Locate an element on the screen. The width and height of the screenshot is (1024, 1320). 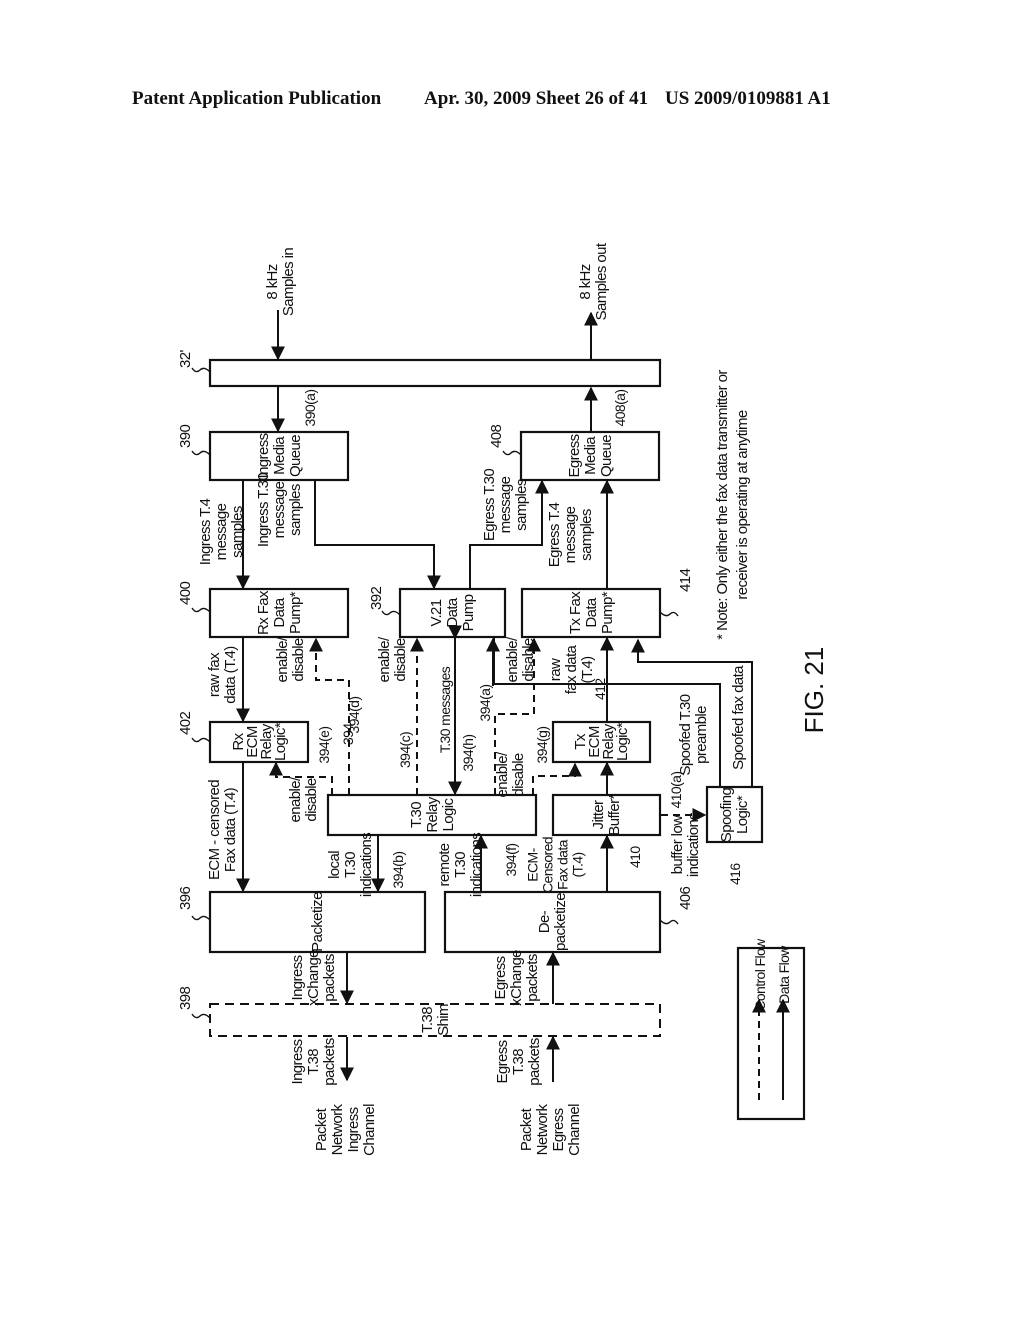
ref-400: 400 is located at coordinates (185, 593).